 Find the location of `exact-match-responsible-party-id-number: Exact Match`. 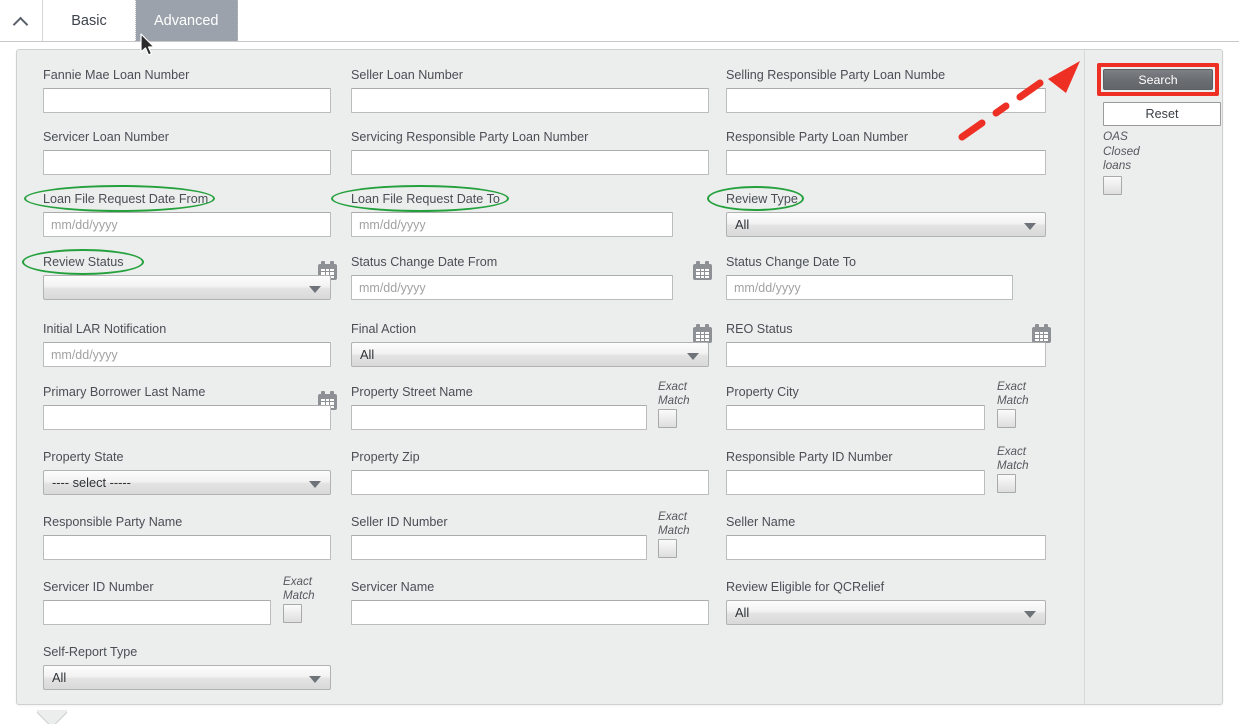

exact-match-responsible-party-id-number: Exact Match is located at coordinates (1014, 469).